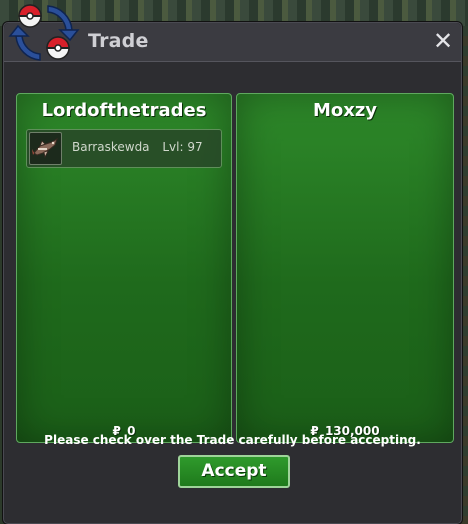 This screenshot has height=524, width=468. I want to click on window-title: Trade, so click(118, 41).